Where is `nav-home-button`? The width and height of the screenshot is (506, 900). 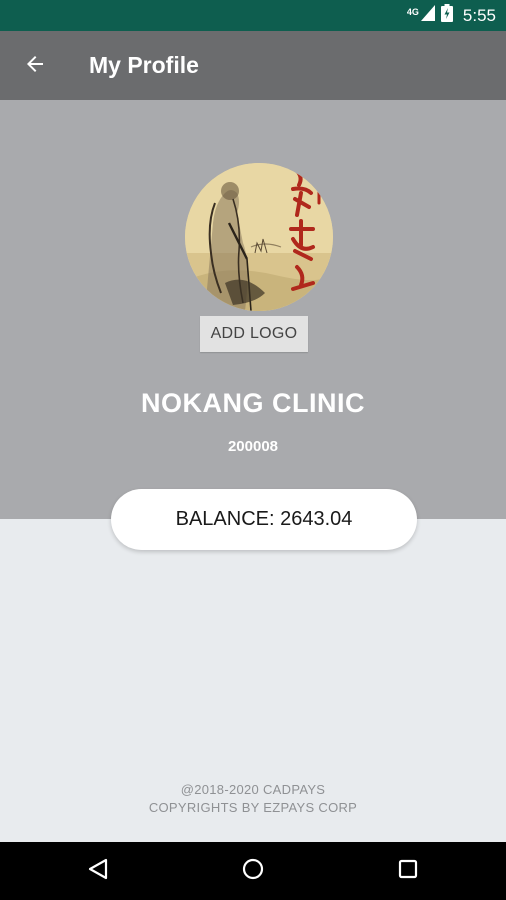 nav-home-button is located at coordinates (253, 871).